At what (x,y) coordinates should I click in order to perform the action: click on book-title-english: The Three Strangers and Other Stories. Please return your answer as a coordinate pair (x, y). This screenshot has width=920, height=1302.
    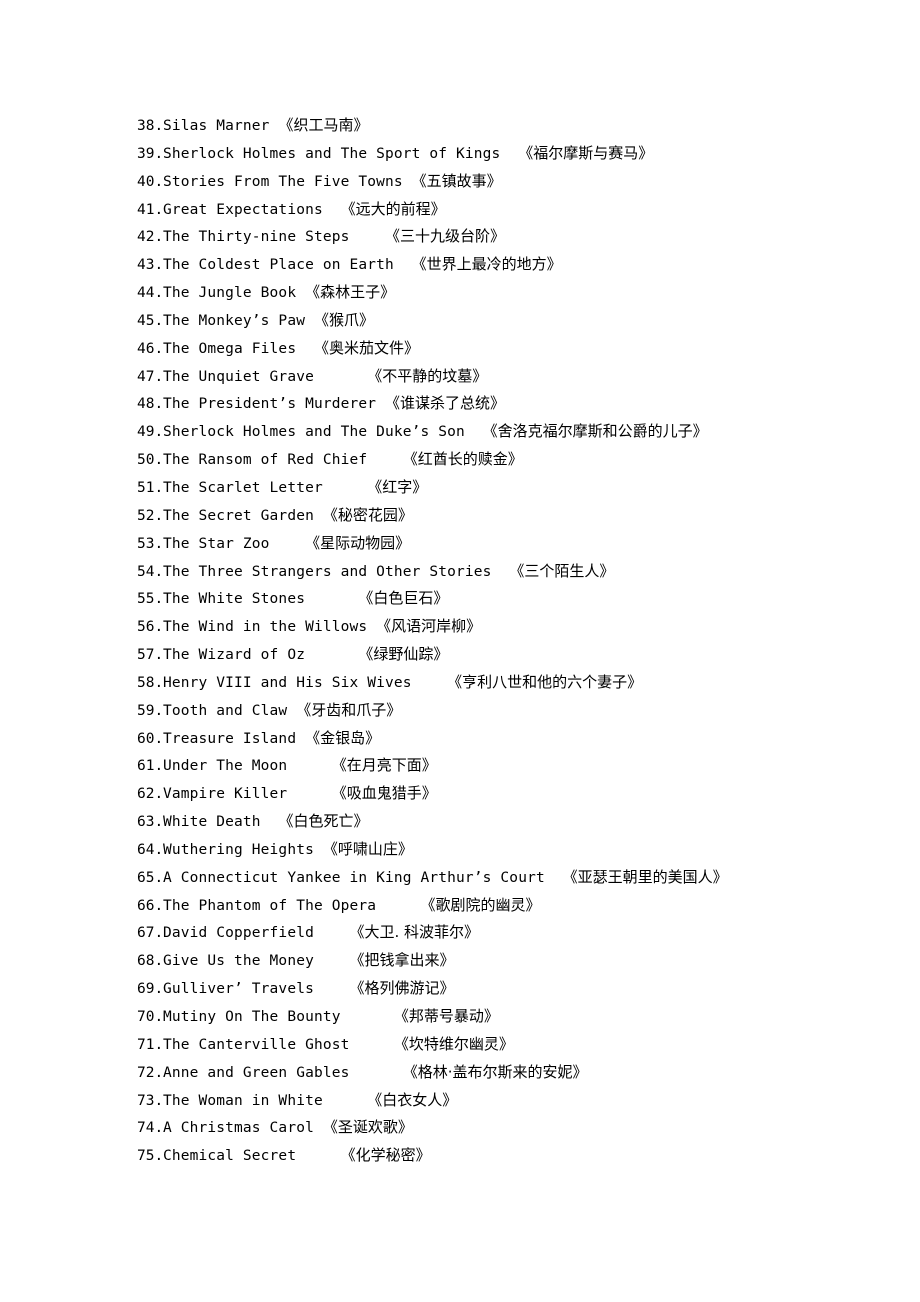
    Looking at the image, I should click on (336, 571).